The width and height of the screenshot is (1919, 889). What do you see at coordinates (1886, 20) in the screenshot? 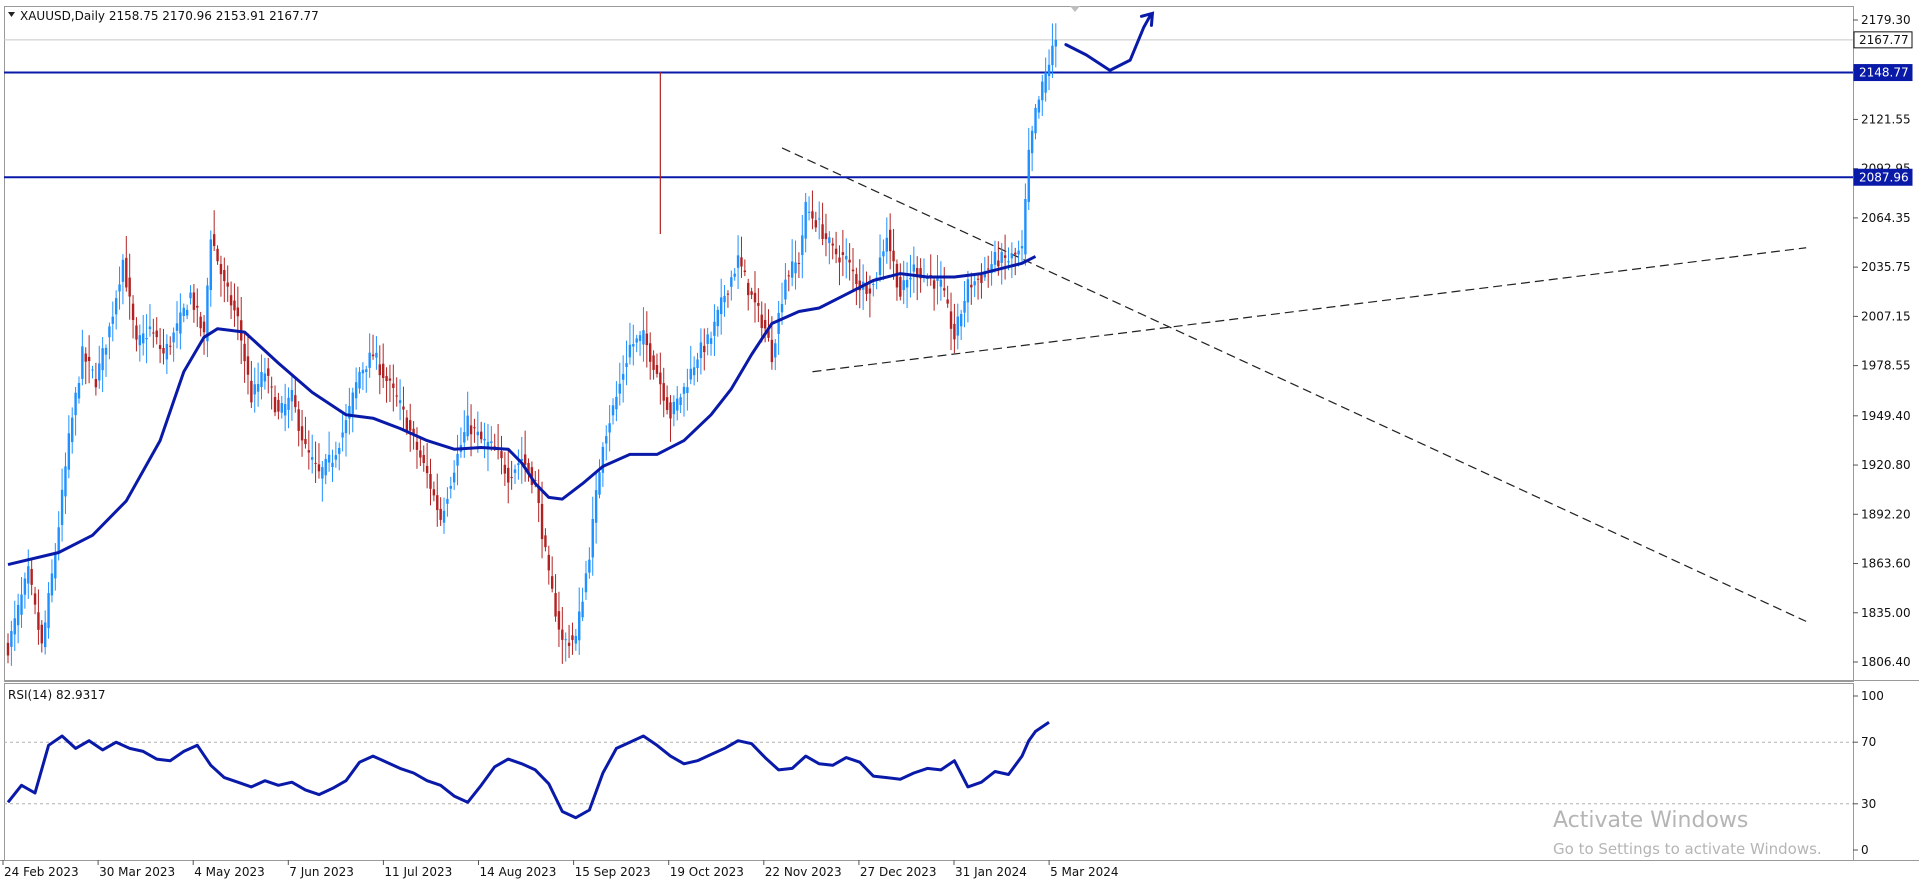
I see `price-tick-label: 2179.30` at bounding box center [1886, 20].